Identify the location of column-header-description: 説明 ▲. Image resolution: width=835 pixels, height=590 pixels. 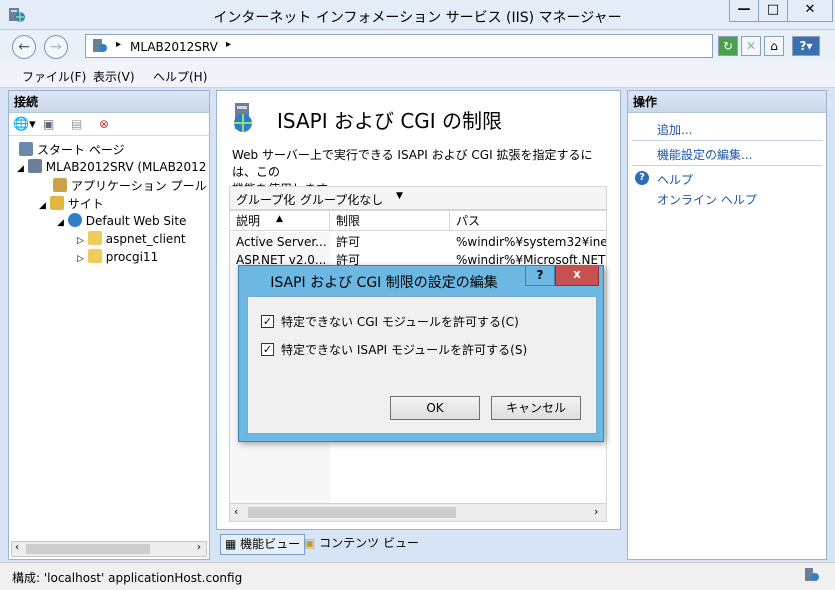
(280, 221).